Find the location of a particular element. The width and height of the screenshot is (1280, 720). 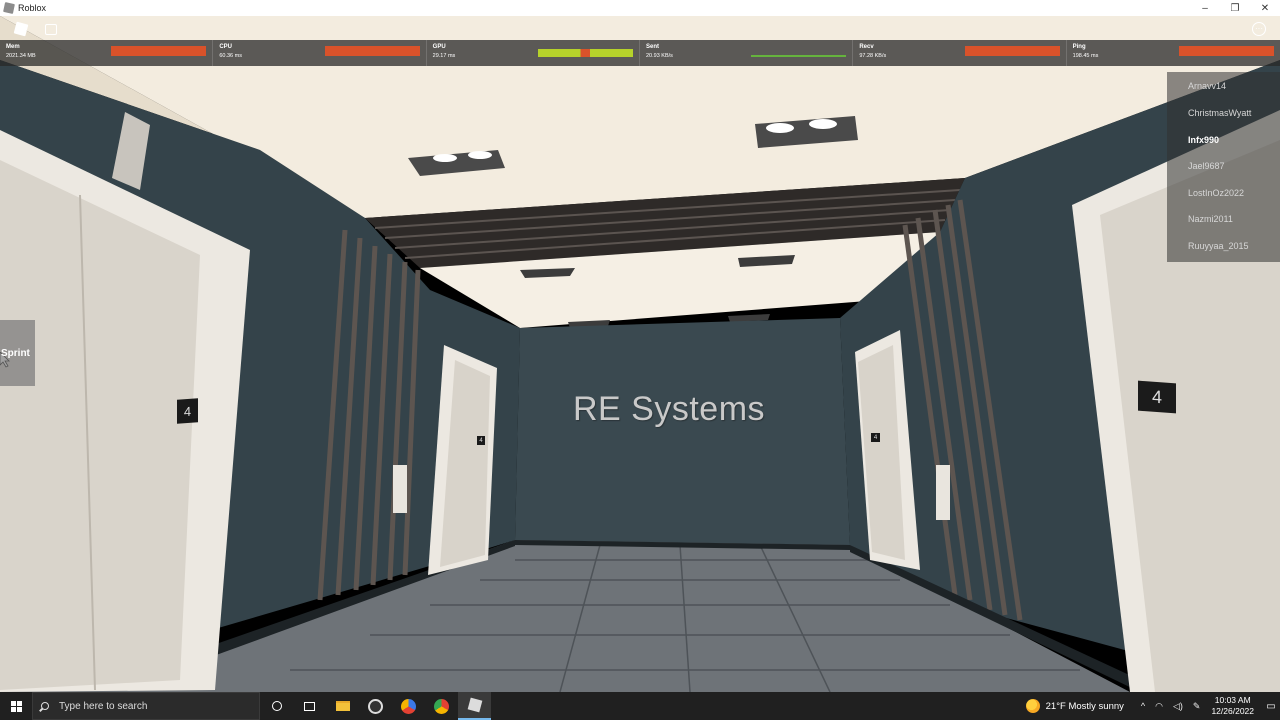

player-list-item: Arnavv14 is located at coordinates (1207, 86).